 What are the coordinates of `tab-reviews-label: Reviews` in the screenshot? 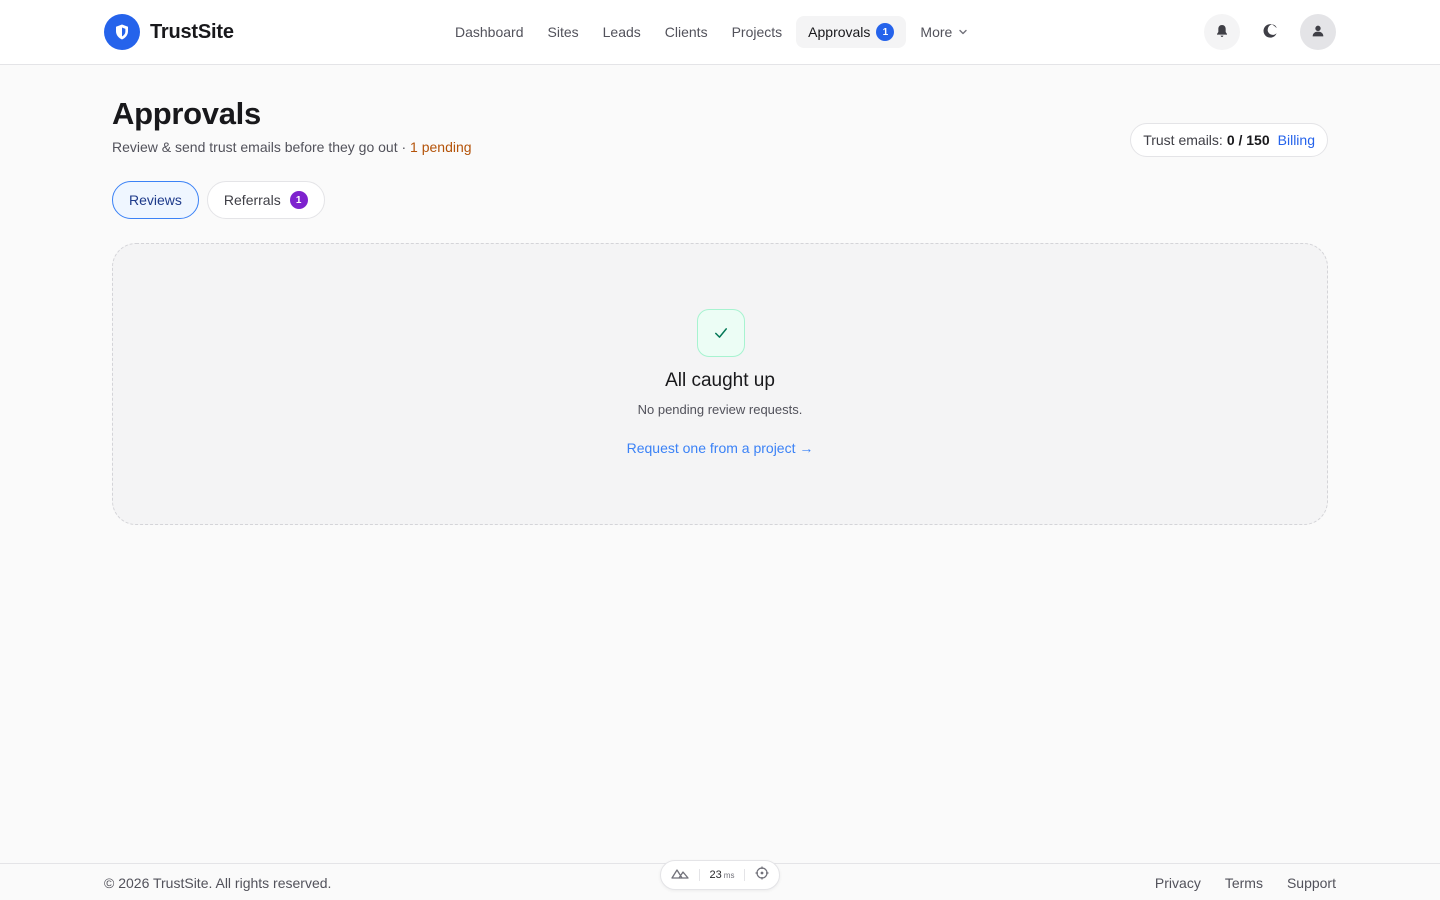 It's located at (155, 200).